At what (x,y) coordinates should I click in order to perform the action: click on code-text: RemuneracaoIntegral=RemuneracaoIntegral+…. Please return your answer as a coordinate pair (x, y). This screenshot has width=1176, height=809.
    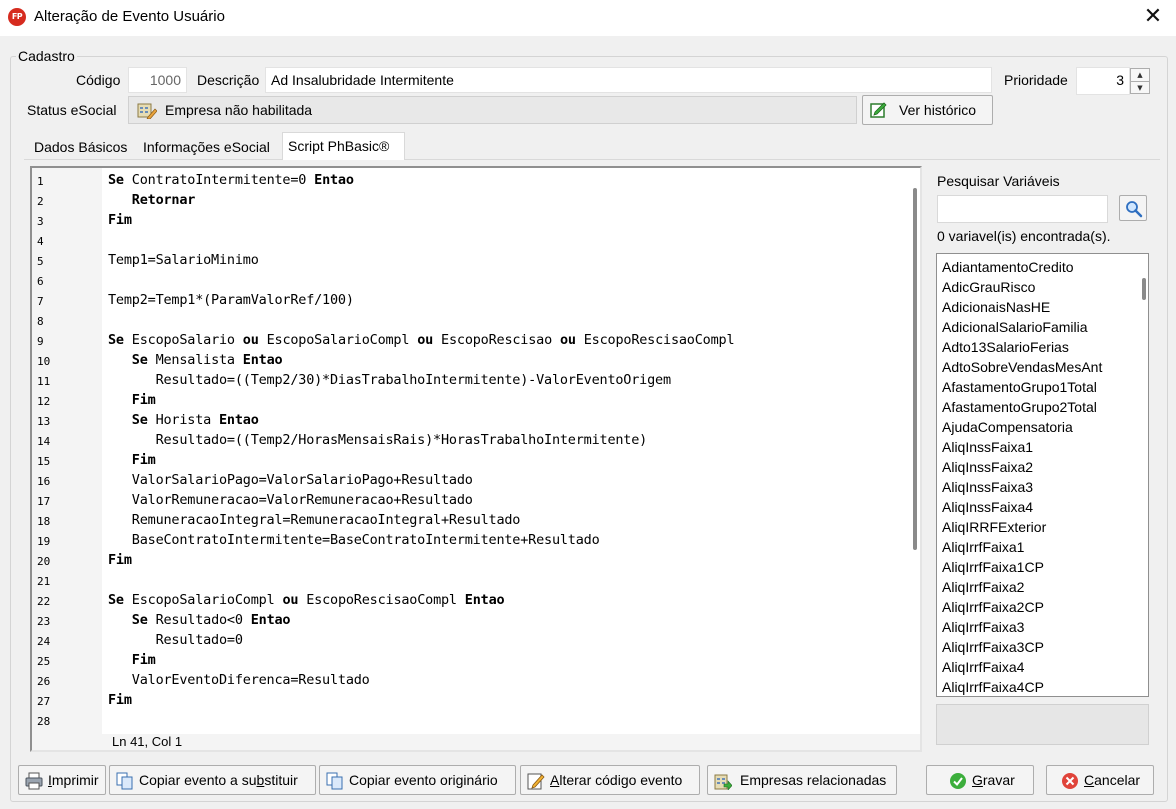
    Looking at the image, I should click on (314, 520).